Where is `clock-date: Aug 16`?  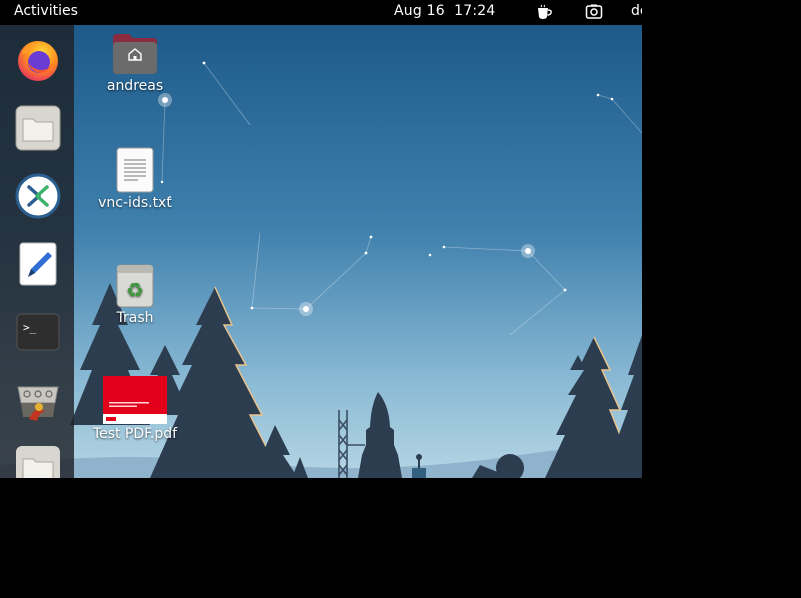
clock-date: Aug 16 is located at coordinates (419, 11).